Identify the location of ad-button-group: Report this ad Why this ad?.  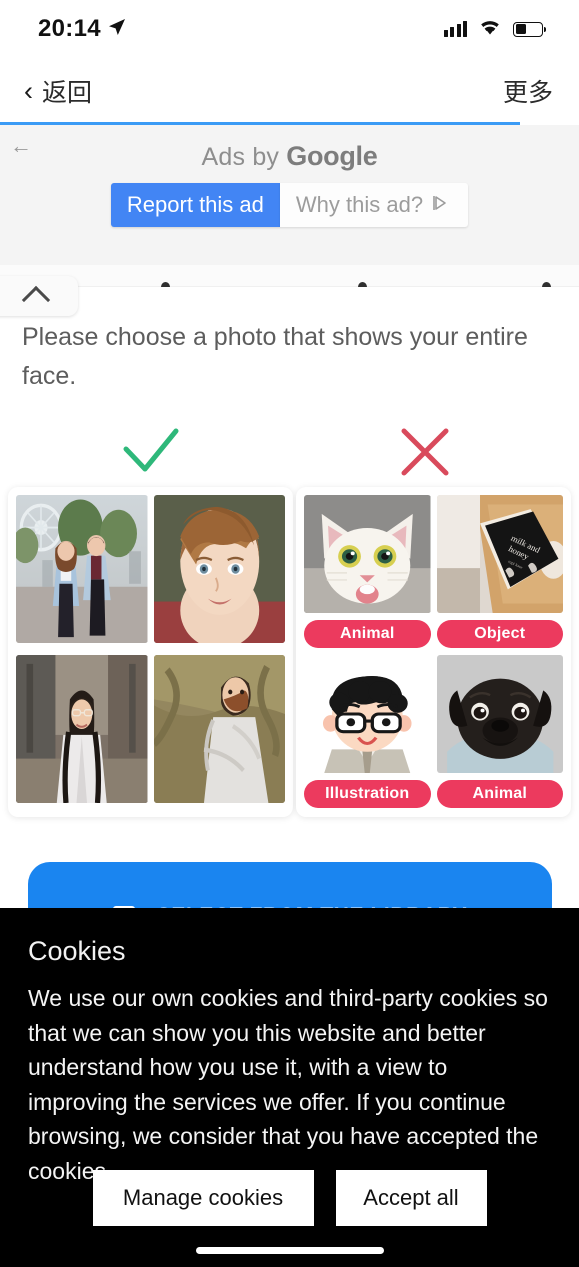
(289, 205).